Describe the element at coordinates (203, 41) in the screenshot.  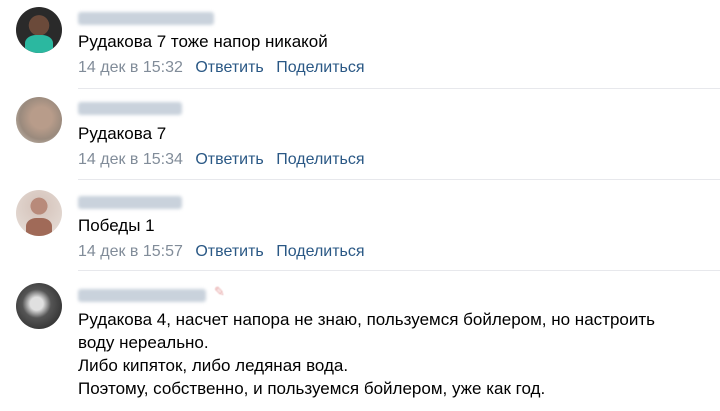
I see `comment-text: Рудакова 7 тоже напор никакой` at that location.